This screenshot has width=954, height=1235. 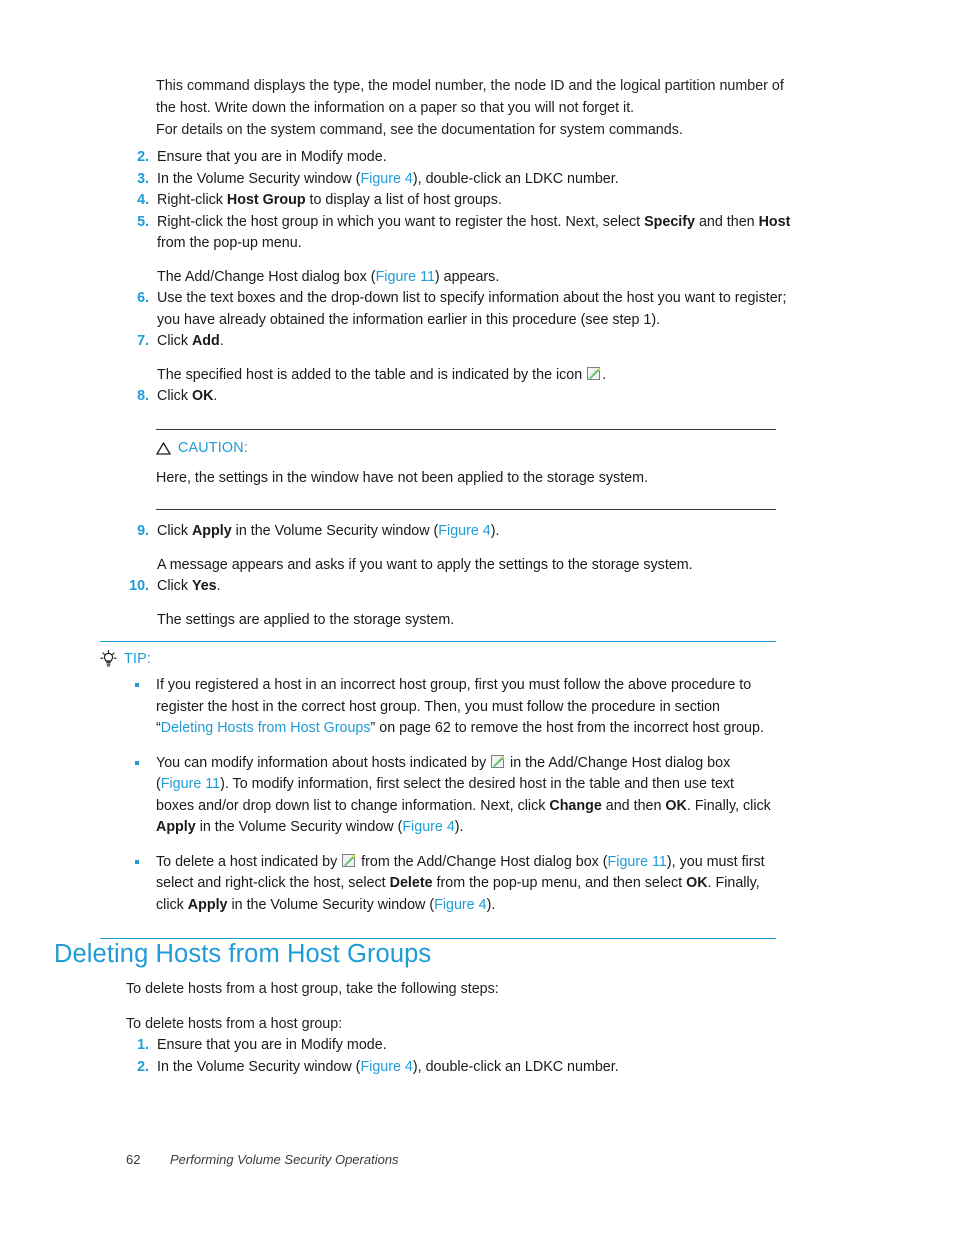 I want to click on tip-header: TIP:, so click(x=438, y=658).